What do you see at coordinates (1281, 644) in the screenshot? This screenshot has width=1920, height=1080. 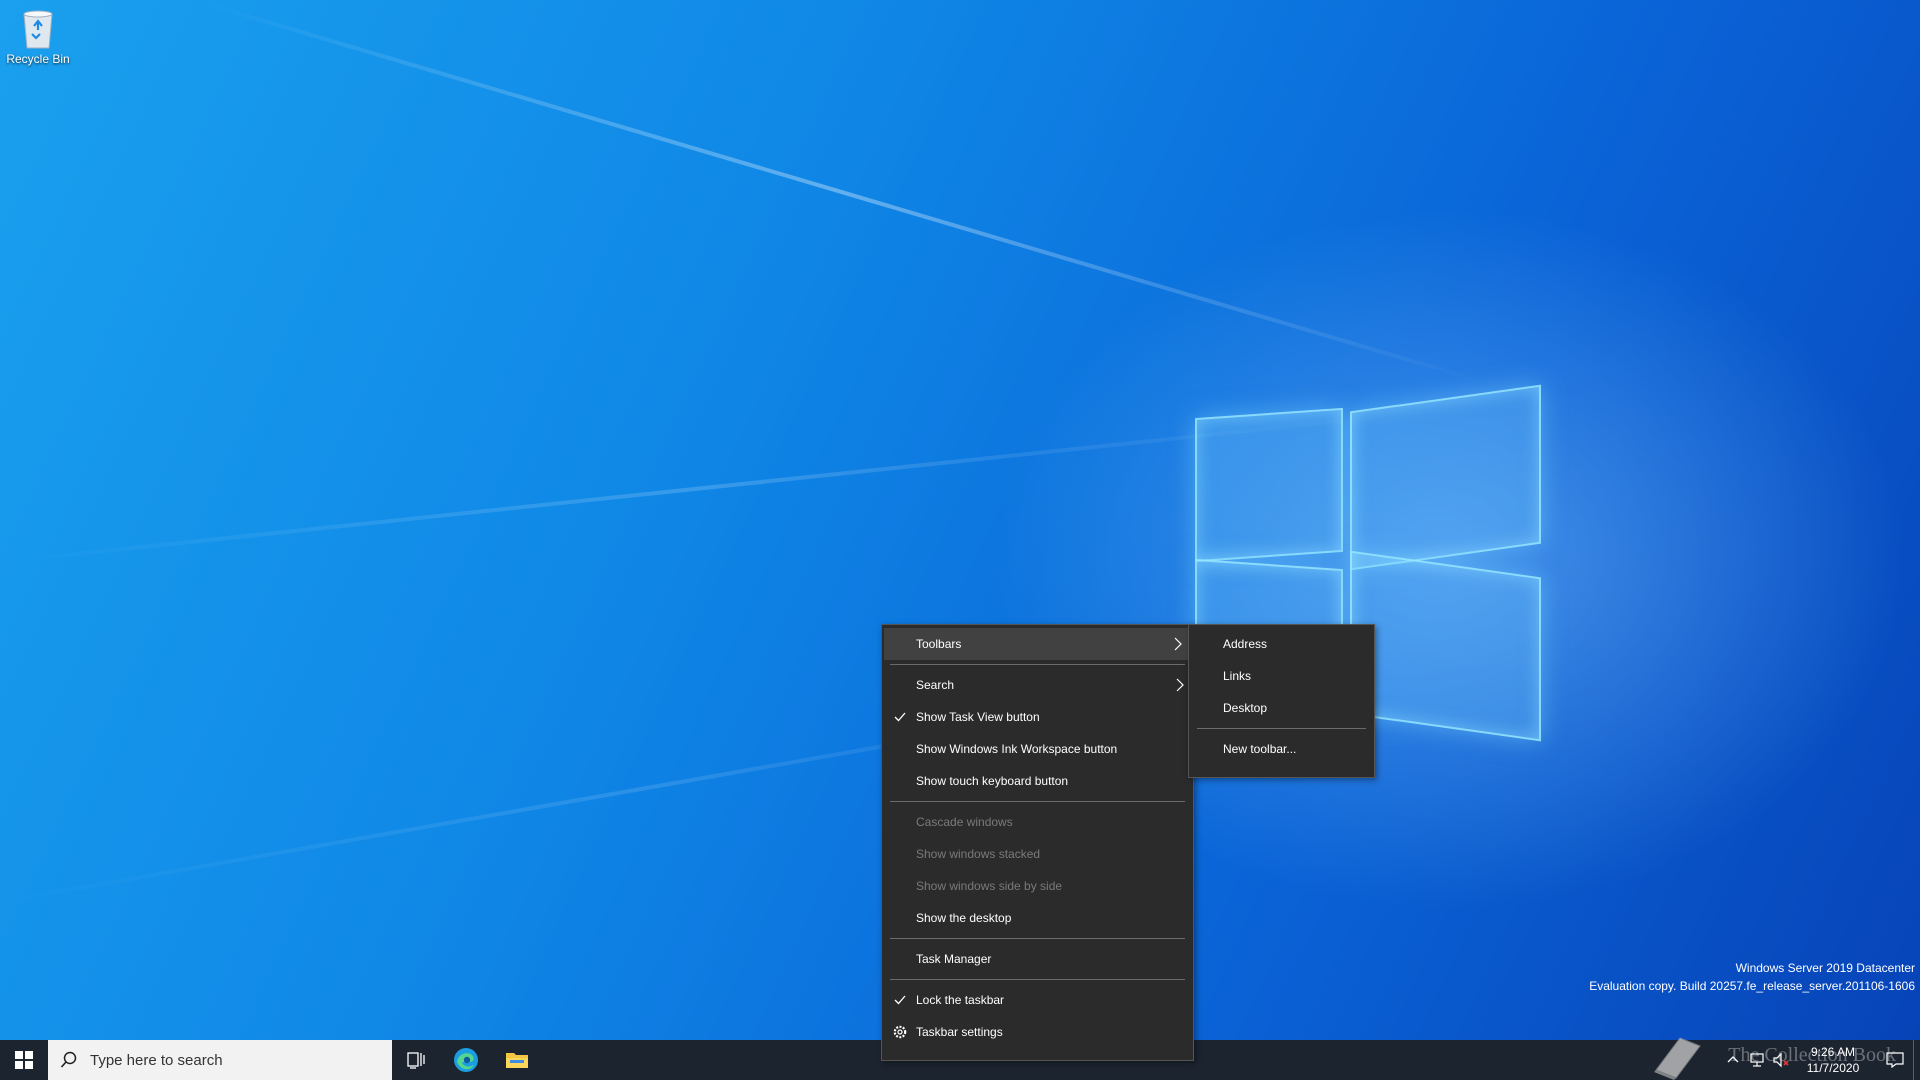 I see `submenu-item-address: Address` at bounding box center [1281, 644].